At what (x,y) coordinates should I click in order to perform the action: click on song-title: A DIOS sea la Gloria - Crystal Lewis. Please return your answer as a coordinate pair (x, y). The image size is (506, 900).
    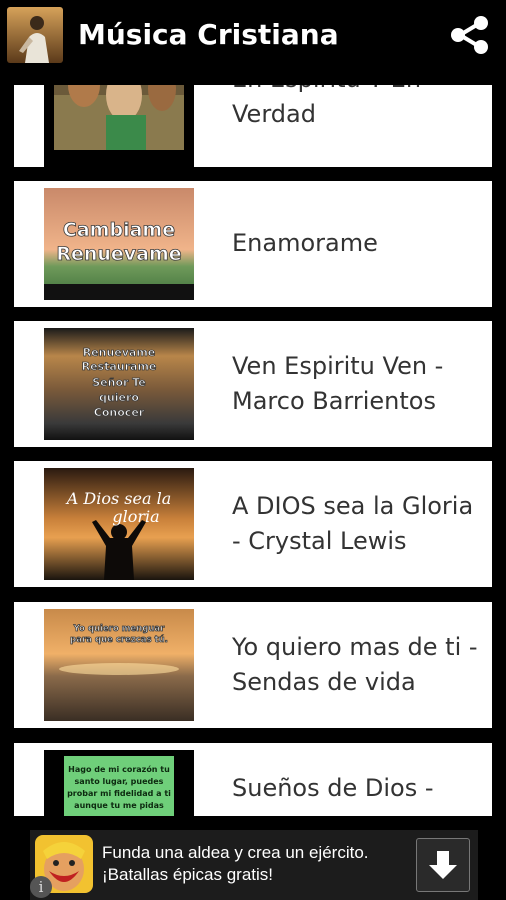
    Looking at the image, I should click on (353, 523).